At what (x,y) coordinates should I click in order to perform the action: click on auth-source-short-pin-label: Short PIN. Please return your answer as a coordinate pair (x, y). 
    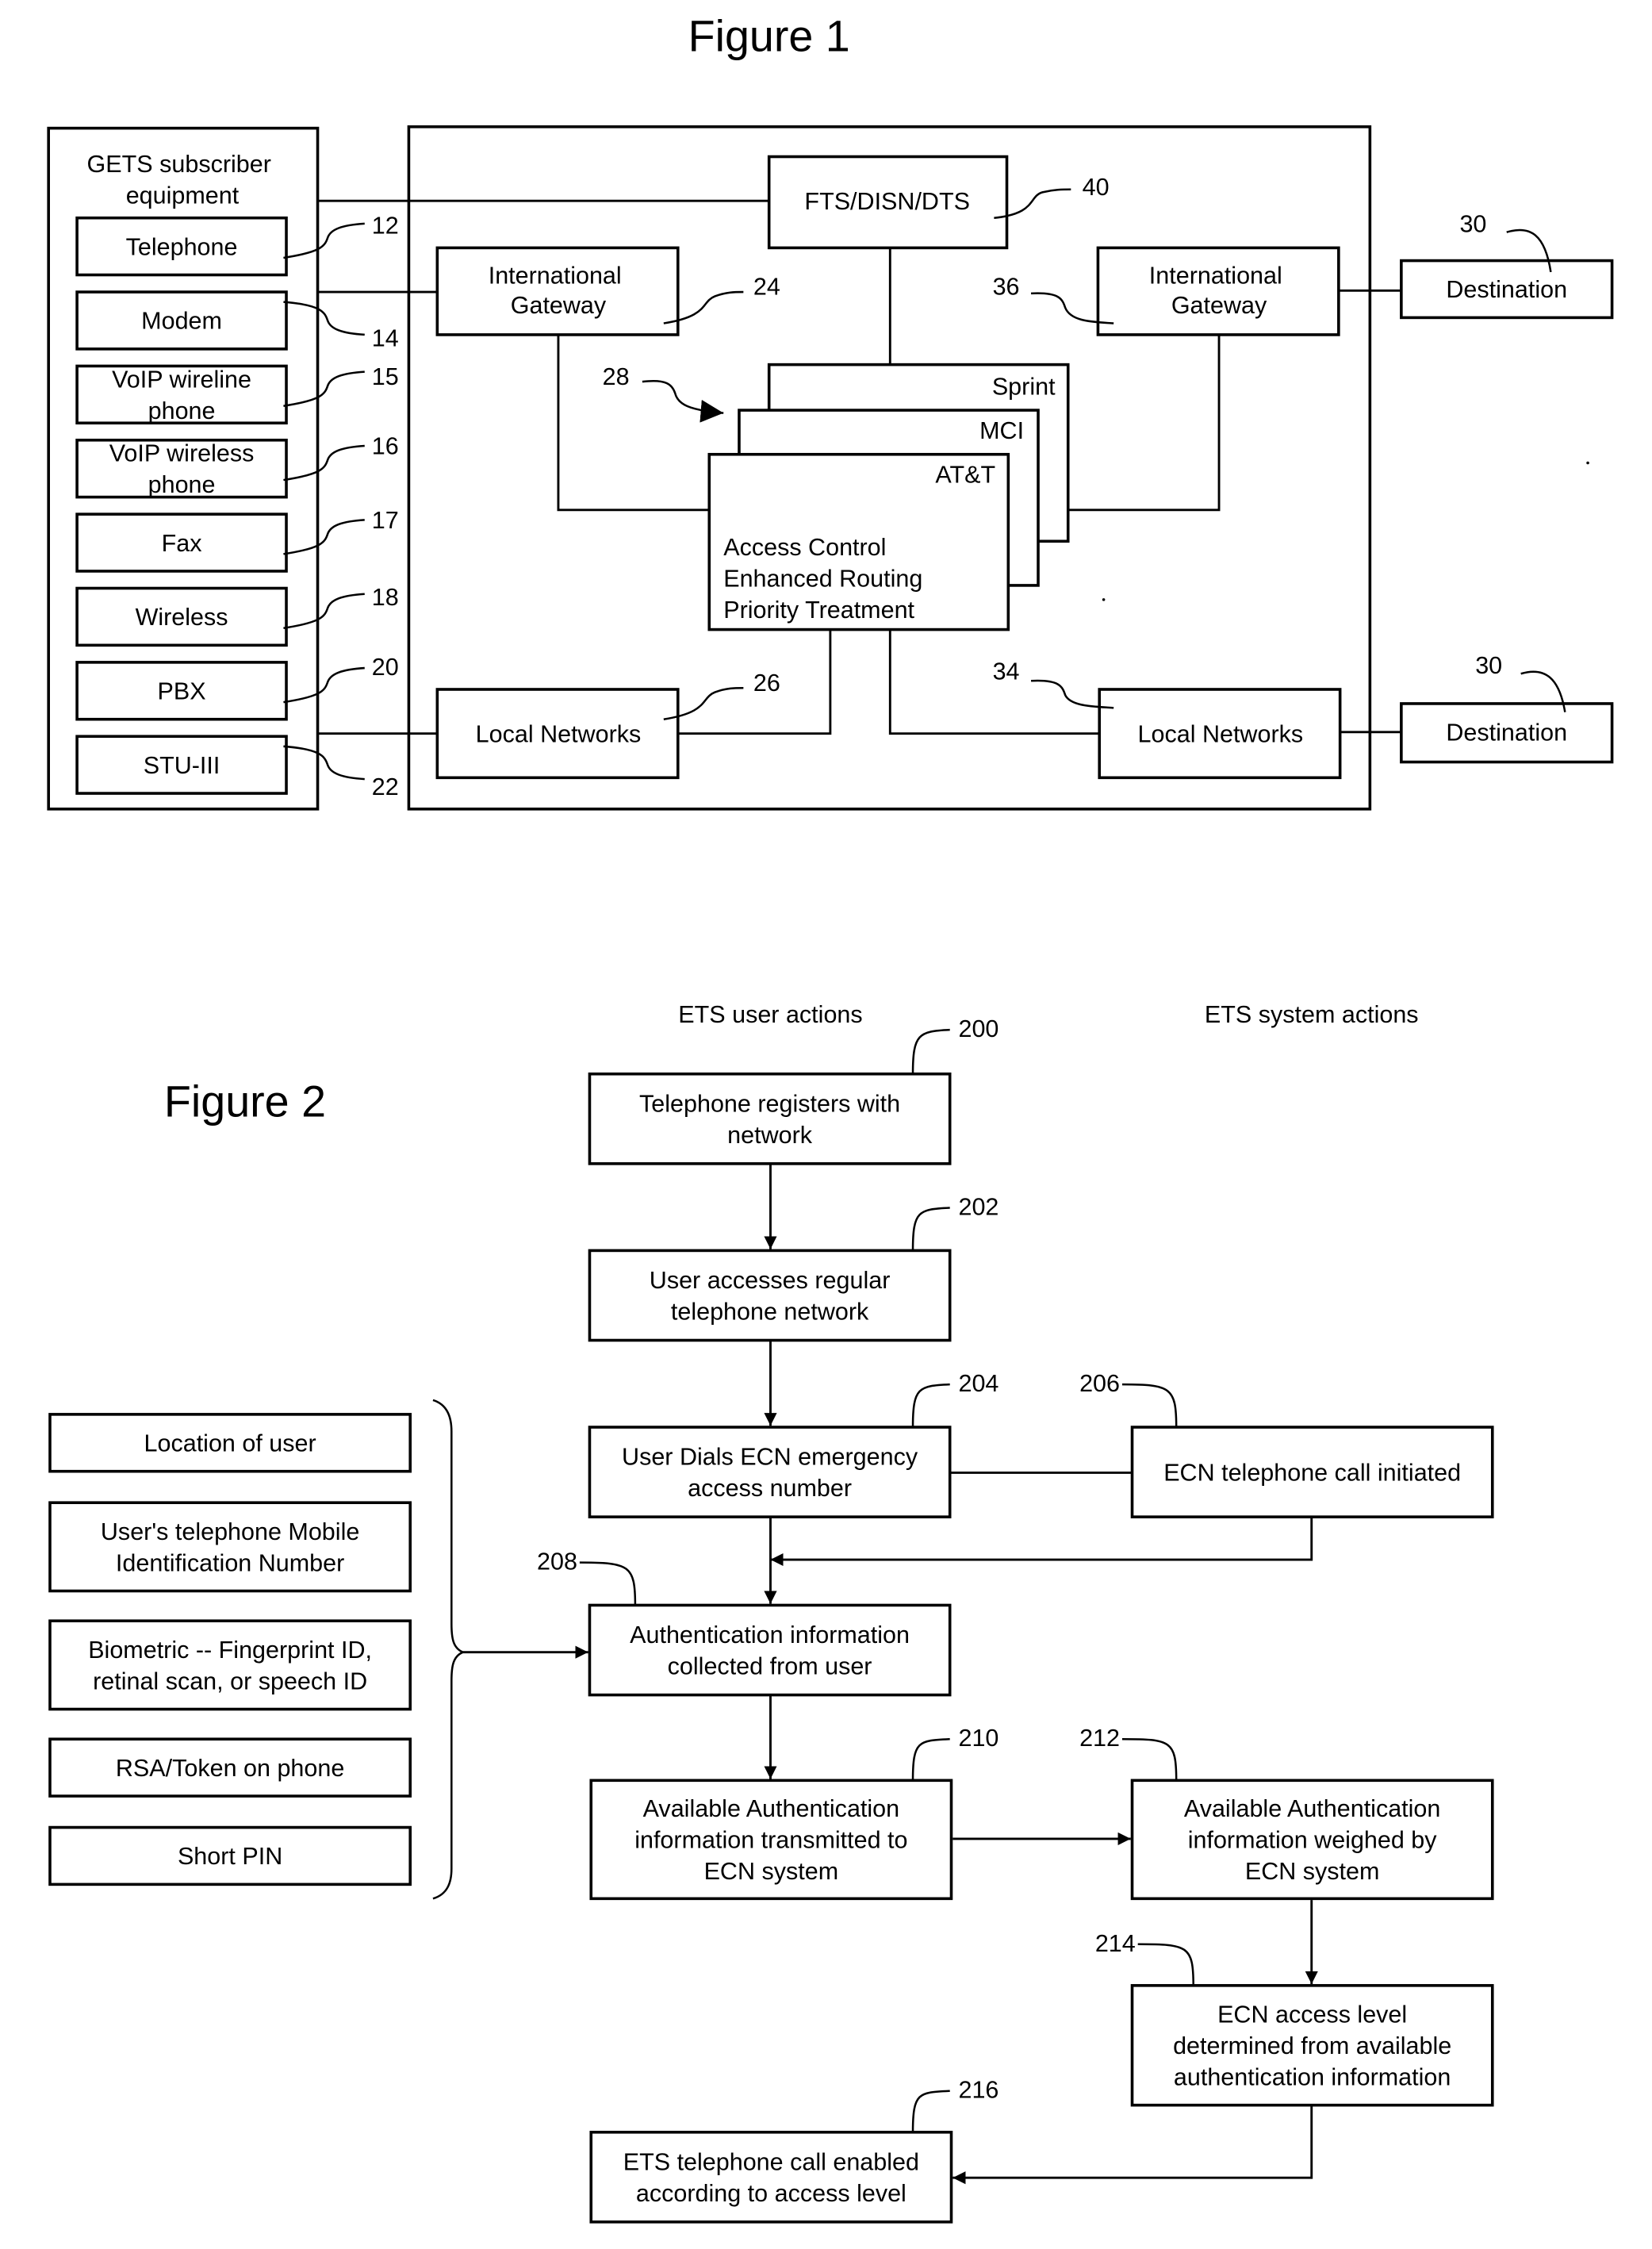
    Looking at the image, I should click on (230, 1856).